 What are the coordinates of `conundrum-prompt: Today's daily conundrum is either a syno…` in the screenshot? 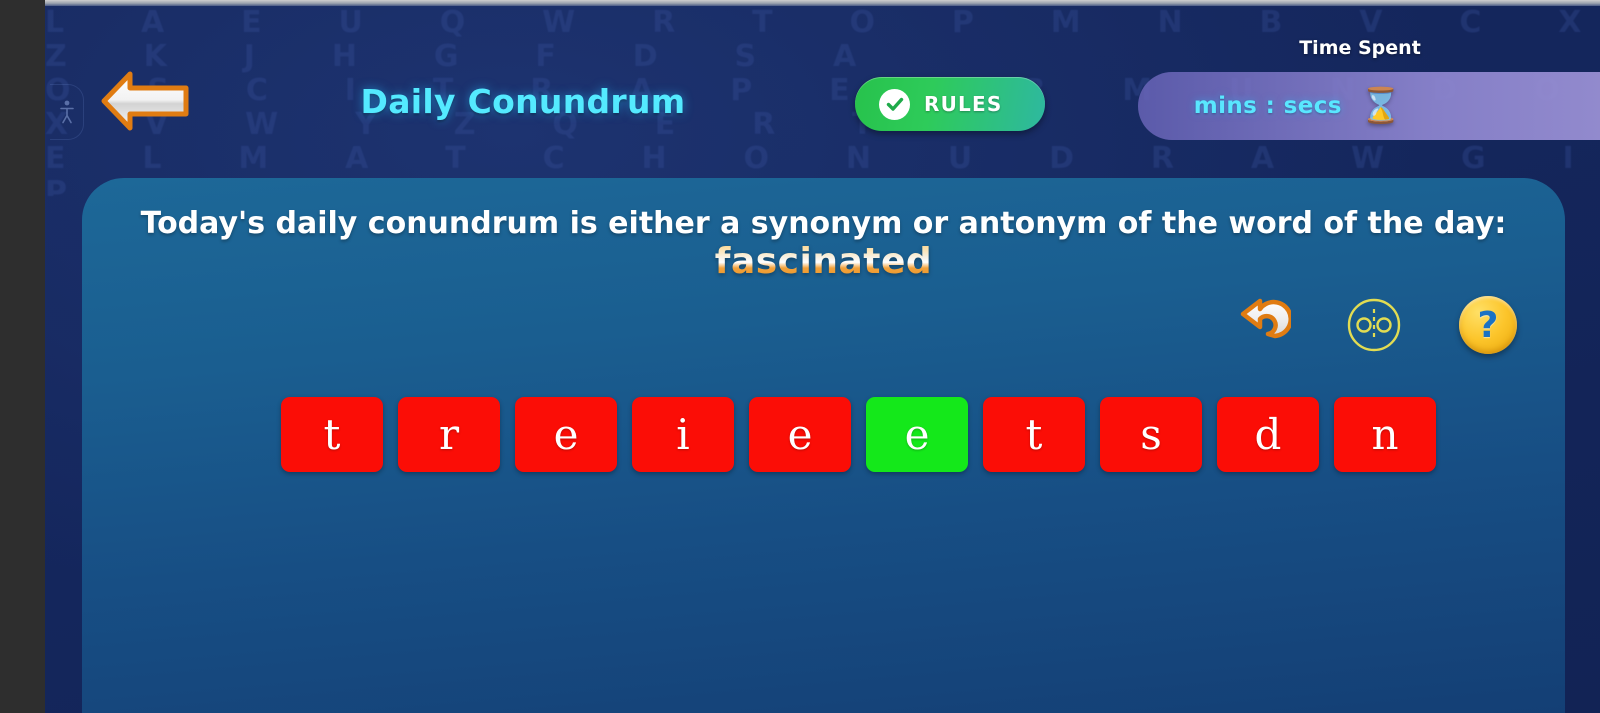 It's located at (823, 223).